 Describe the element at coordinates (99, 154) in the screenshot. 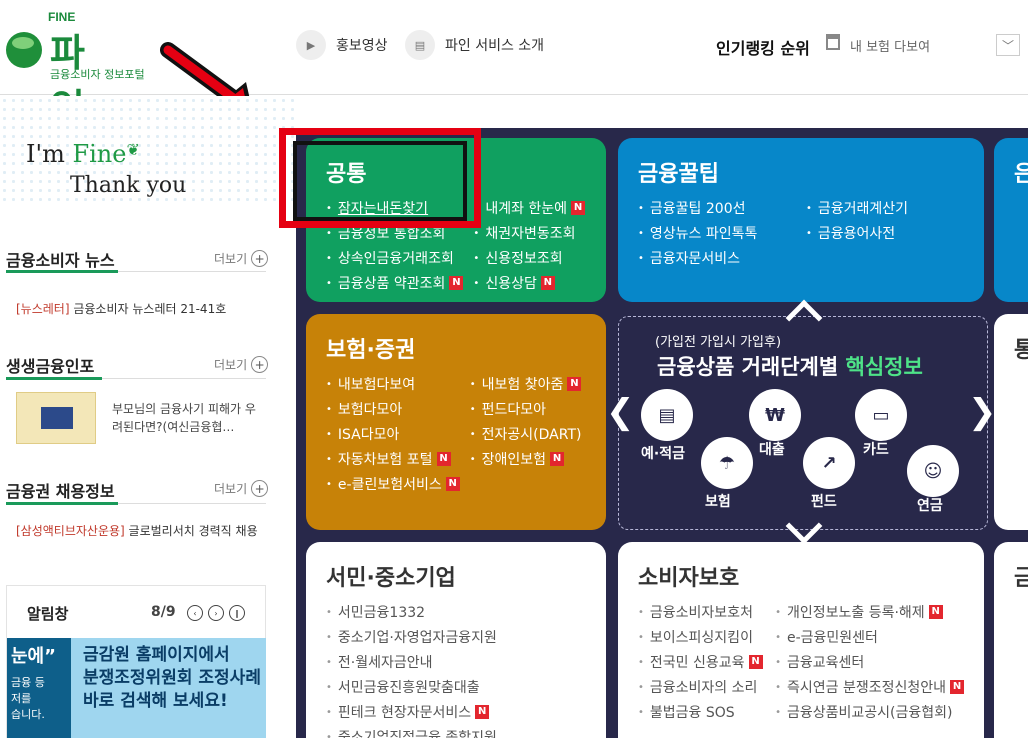

I see `fine-text: Fine` at that location.